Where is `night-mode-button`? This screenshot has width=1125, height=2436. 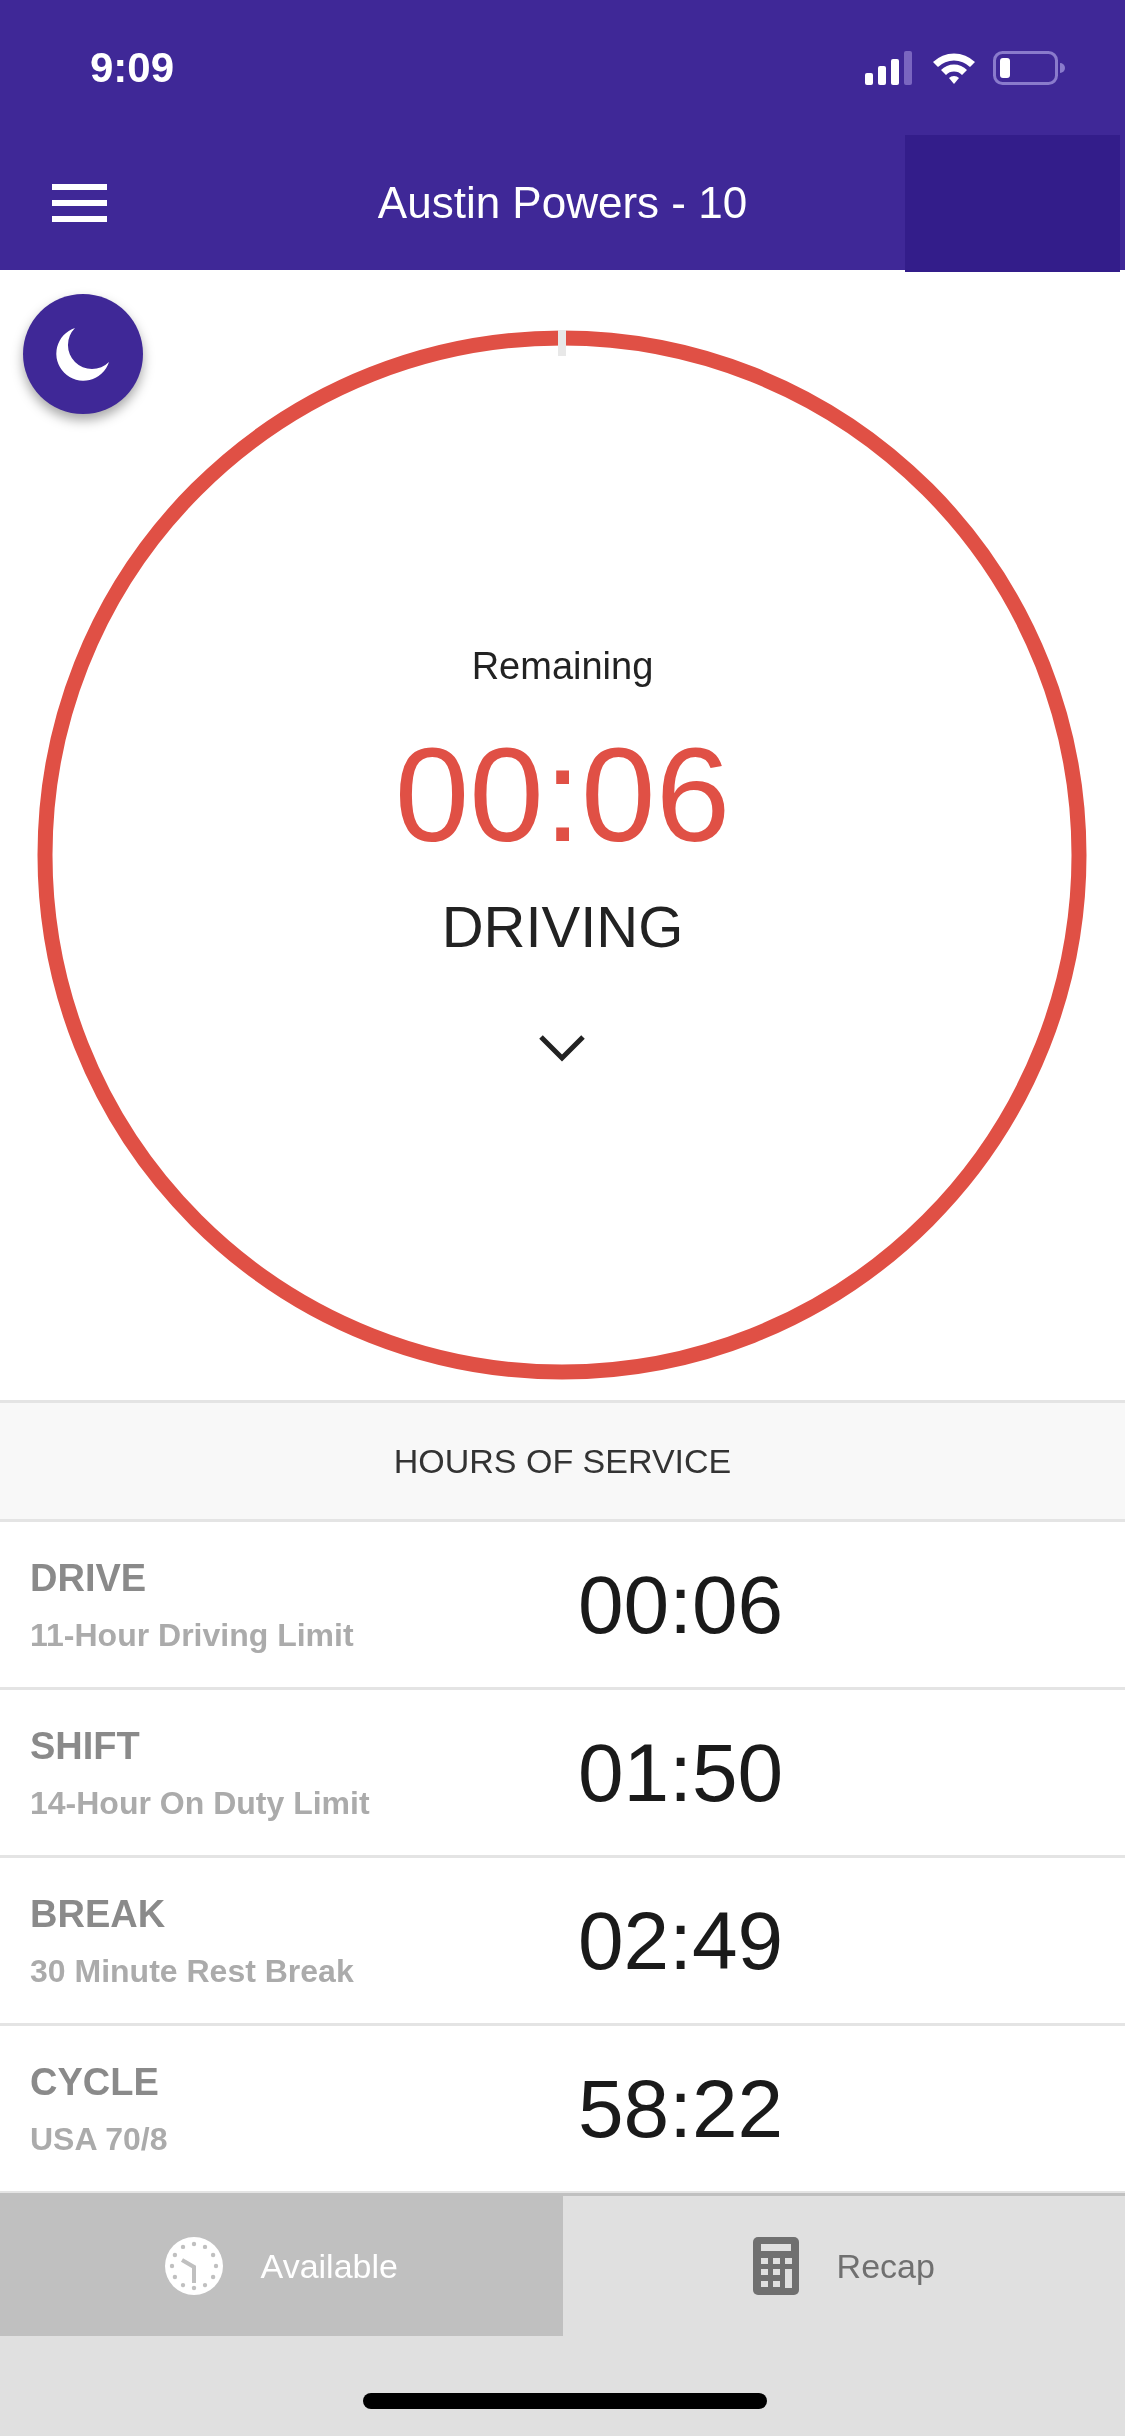 night-mode-button is located at coordinates (83, 354).